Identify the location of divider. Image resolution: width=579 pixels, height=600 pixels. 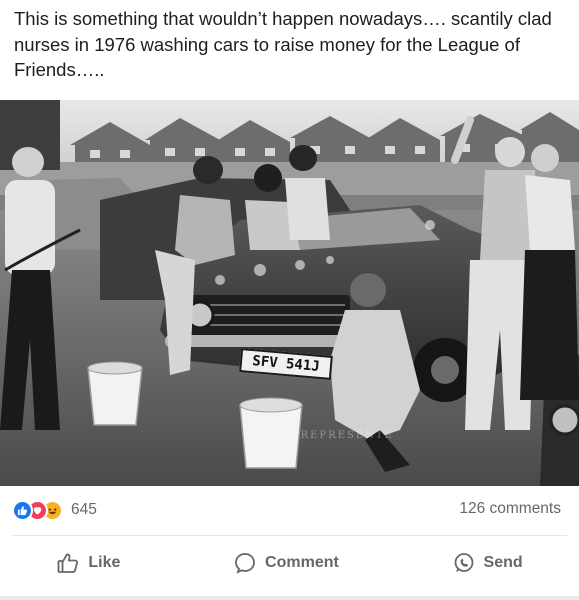
(289, 535).